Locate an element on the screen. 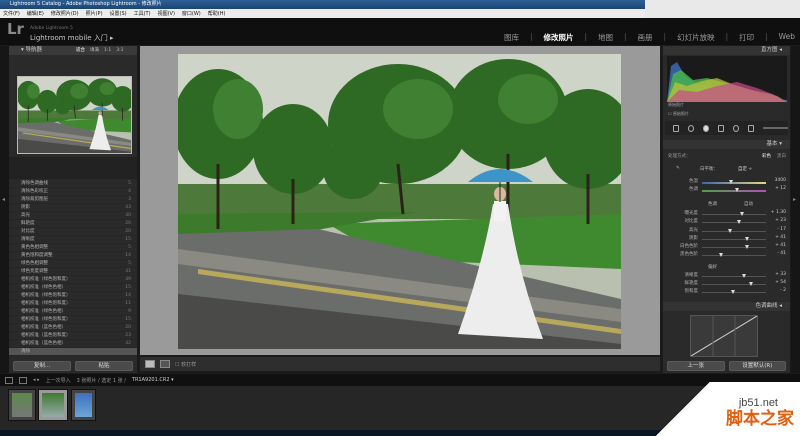 The image size is (800, 436). slider-value: + 12 is located at coordinates (780, 188).